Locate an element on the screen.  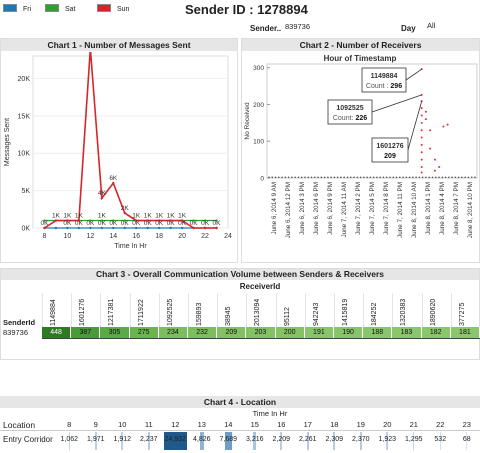
volume-cell: 387 is located at coordinates (86, 332).